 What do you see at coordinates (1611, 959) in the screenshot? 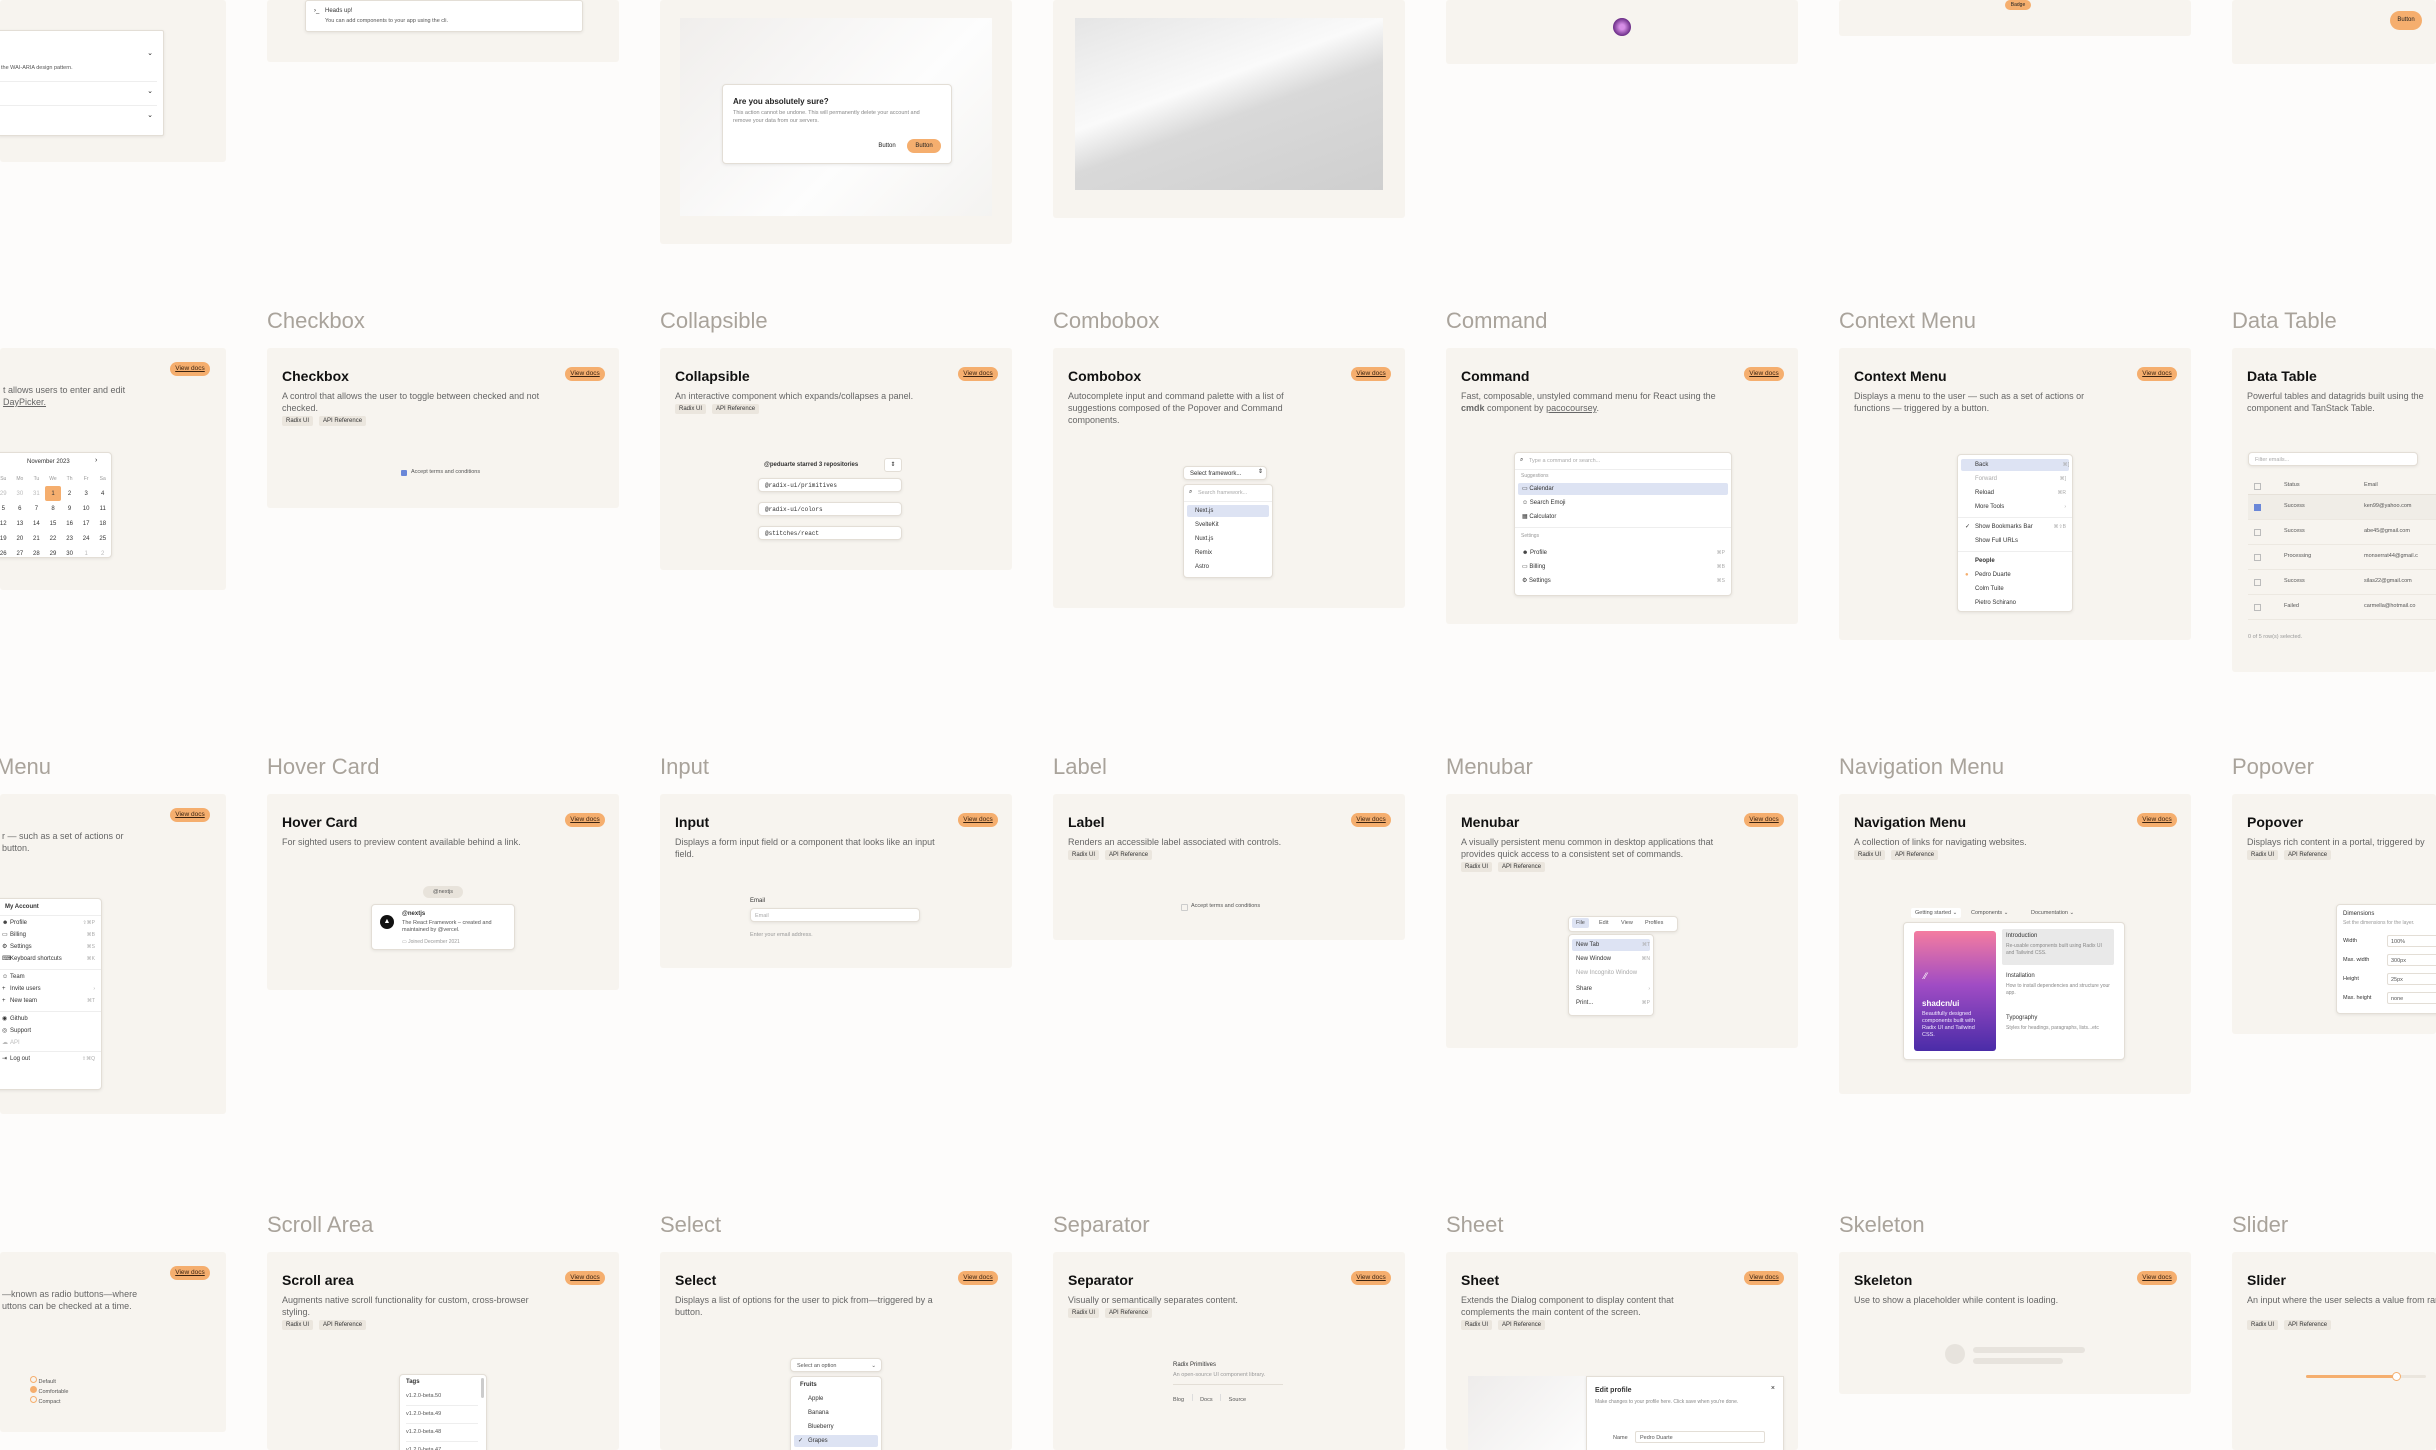
I see `menubar-item: New Window ⌘N` at bounding box center [1611, 959].